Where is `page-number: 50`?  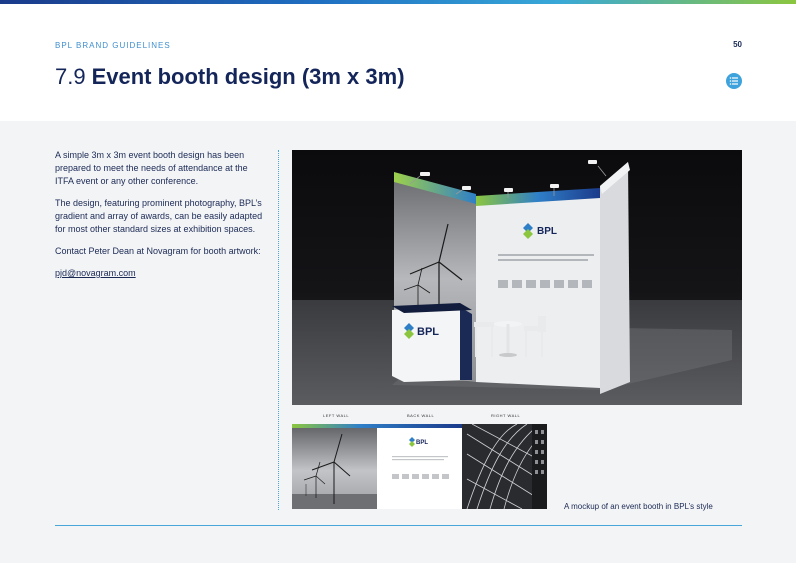 page-number: 50 is located at coordinates (737, 44).